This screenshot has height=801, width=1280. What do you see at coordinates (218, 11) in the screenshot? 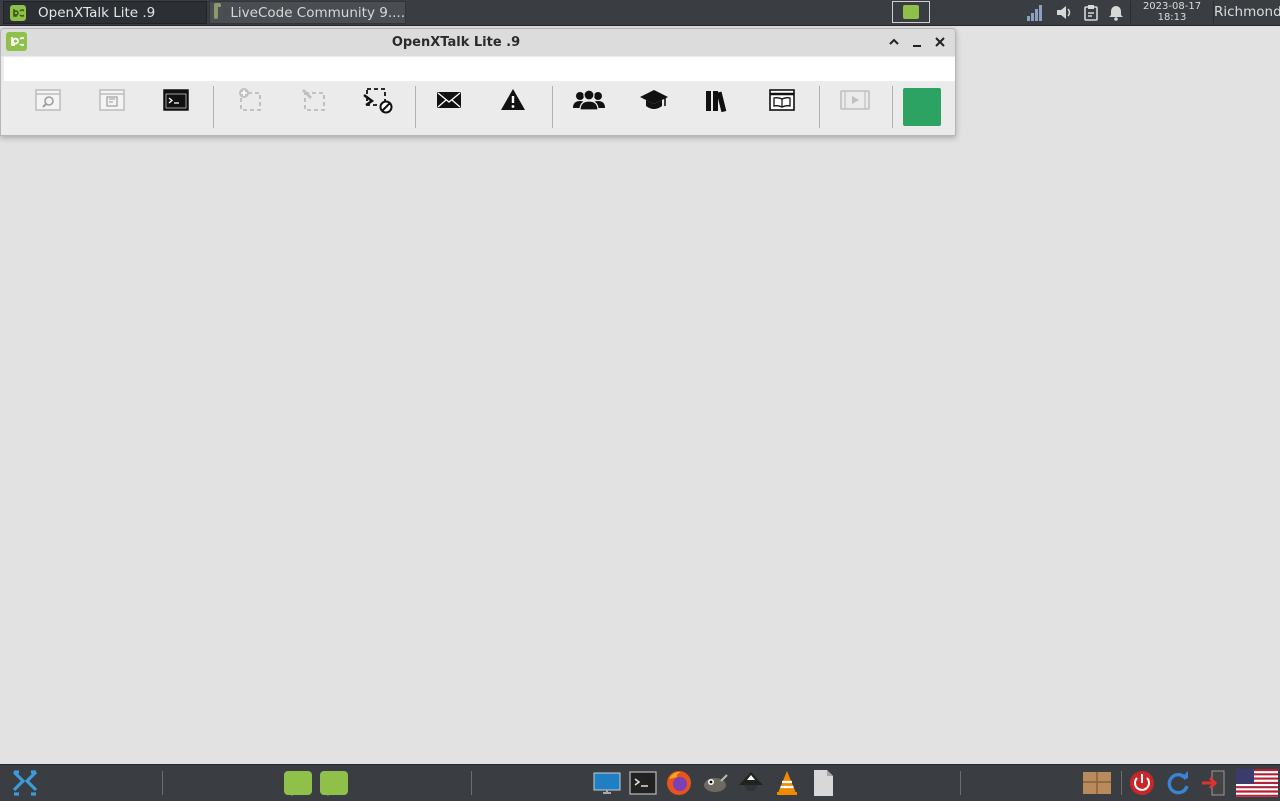
I see `folder-icon` at bounding box center [218, 11].